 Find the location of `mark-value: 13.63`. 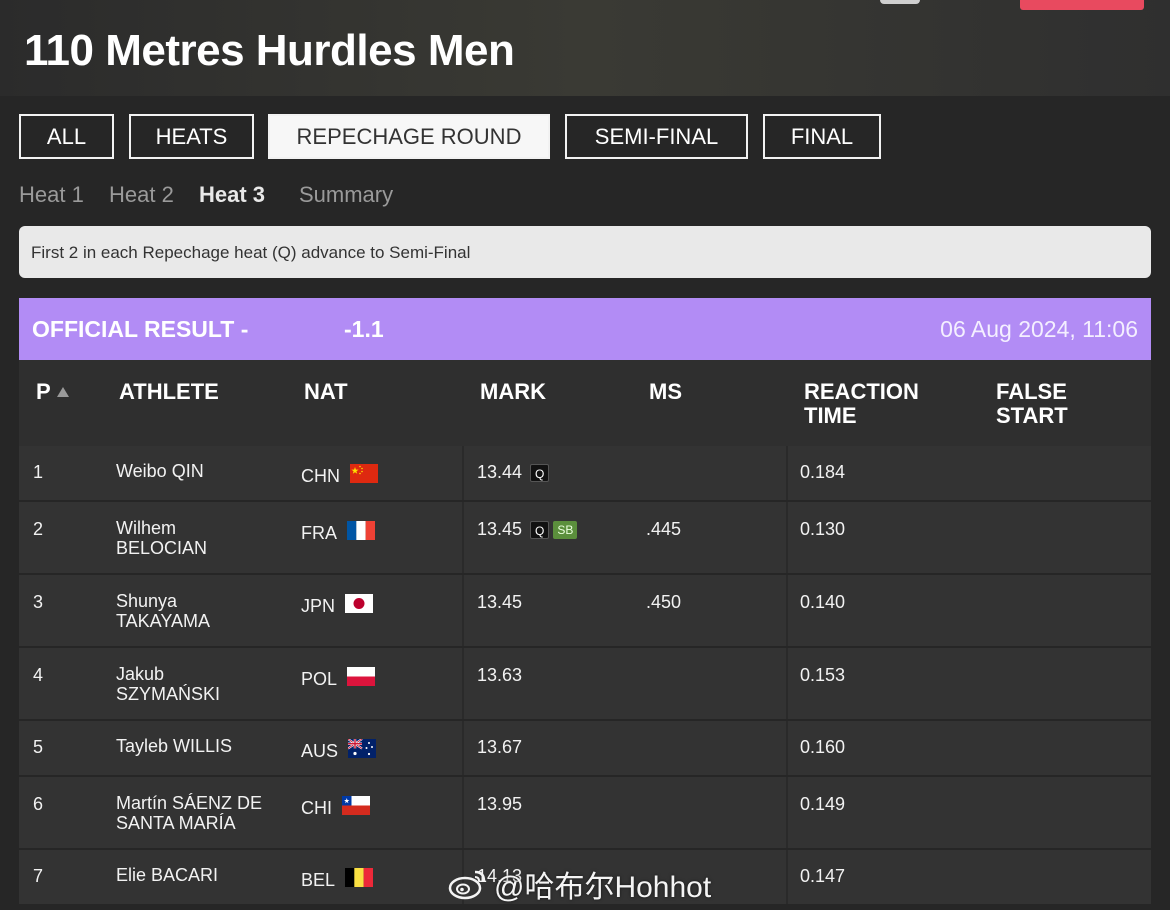

mark-value: 13.63 is located at coordinates (500, 675).